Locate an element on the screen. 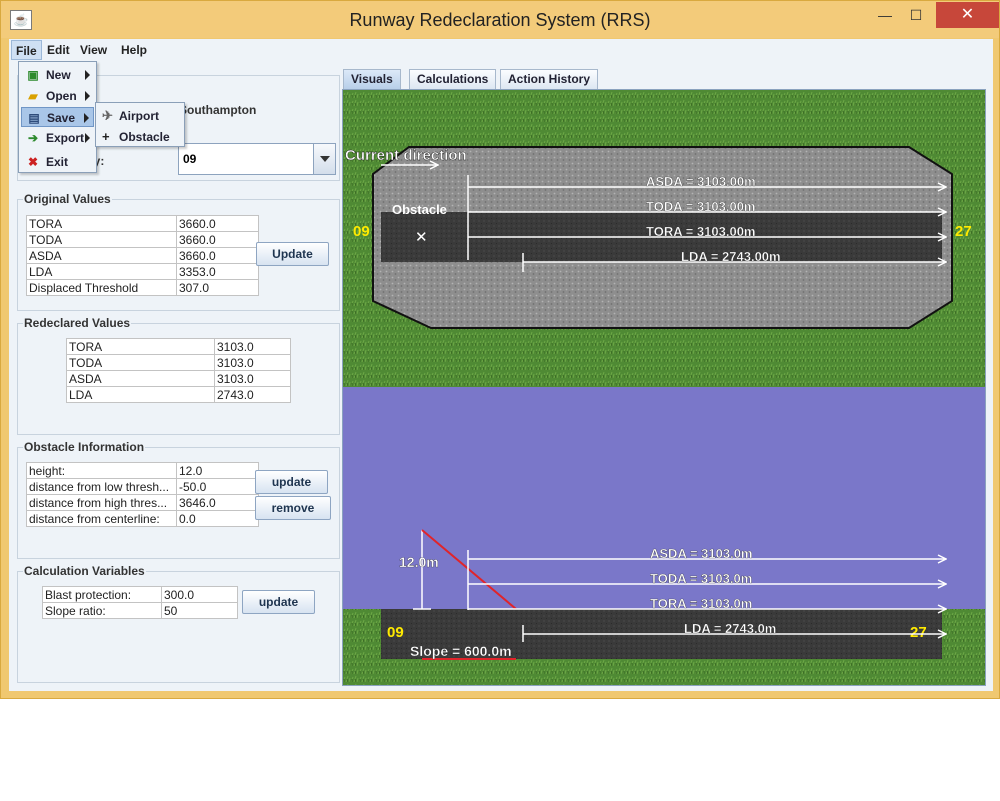 Image resolution: width=1000 pixels, height=801 pixels. table-cell: ASDA is located at coordinates (101, 255).